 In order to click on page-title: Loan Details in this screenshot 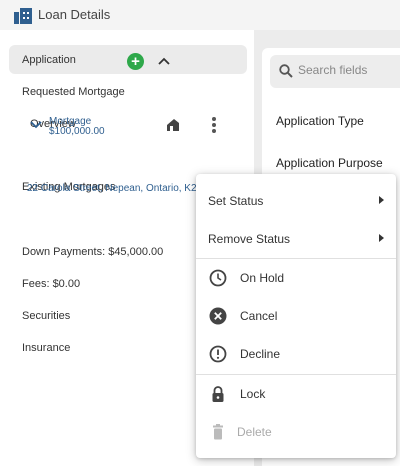, I will do `click(74, 14)`.